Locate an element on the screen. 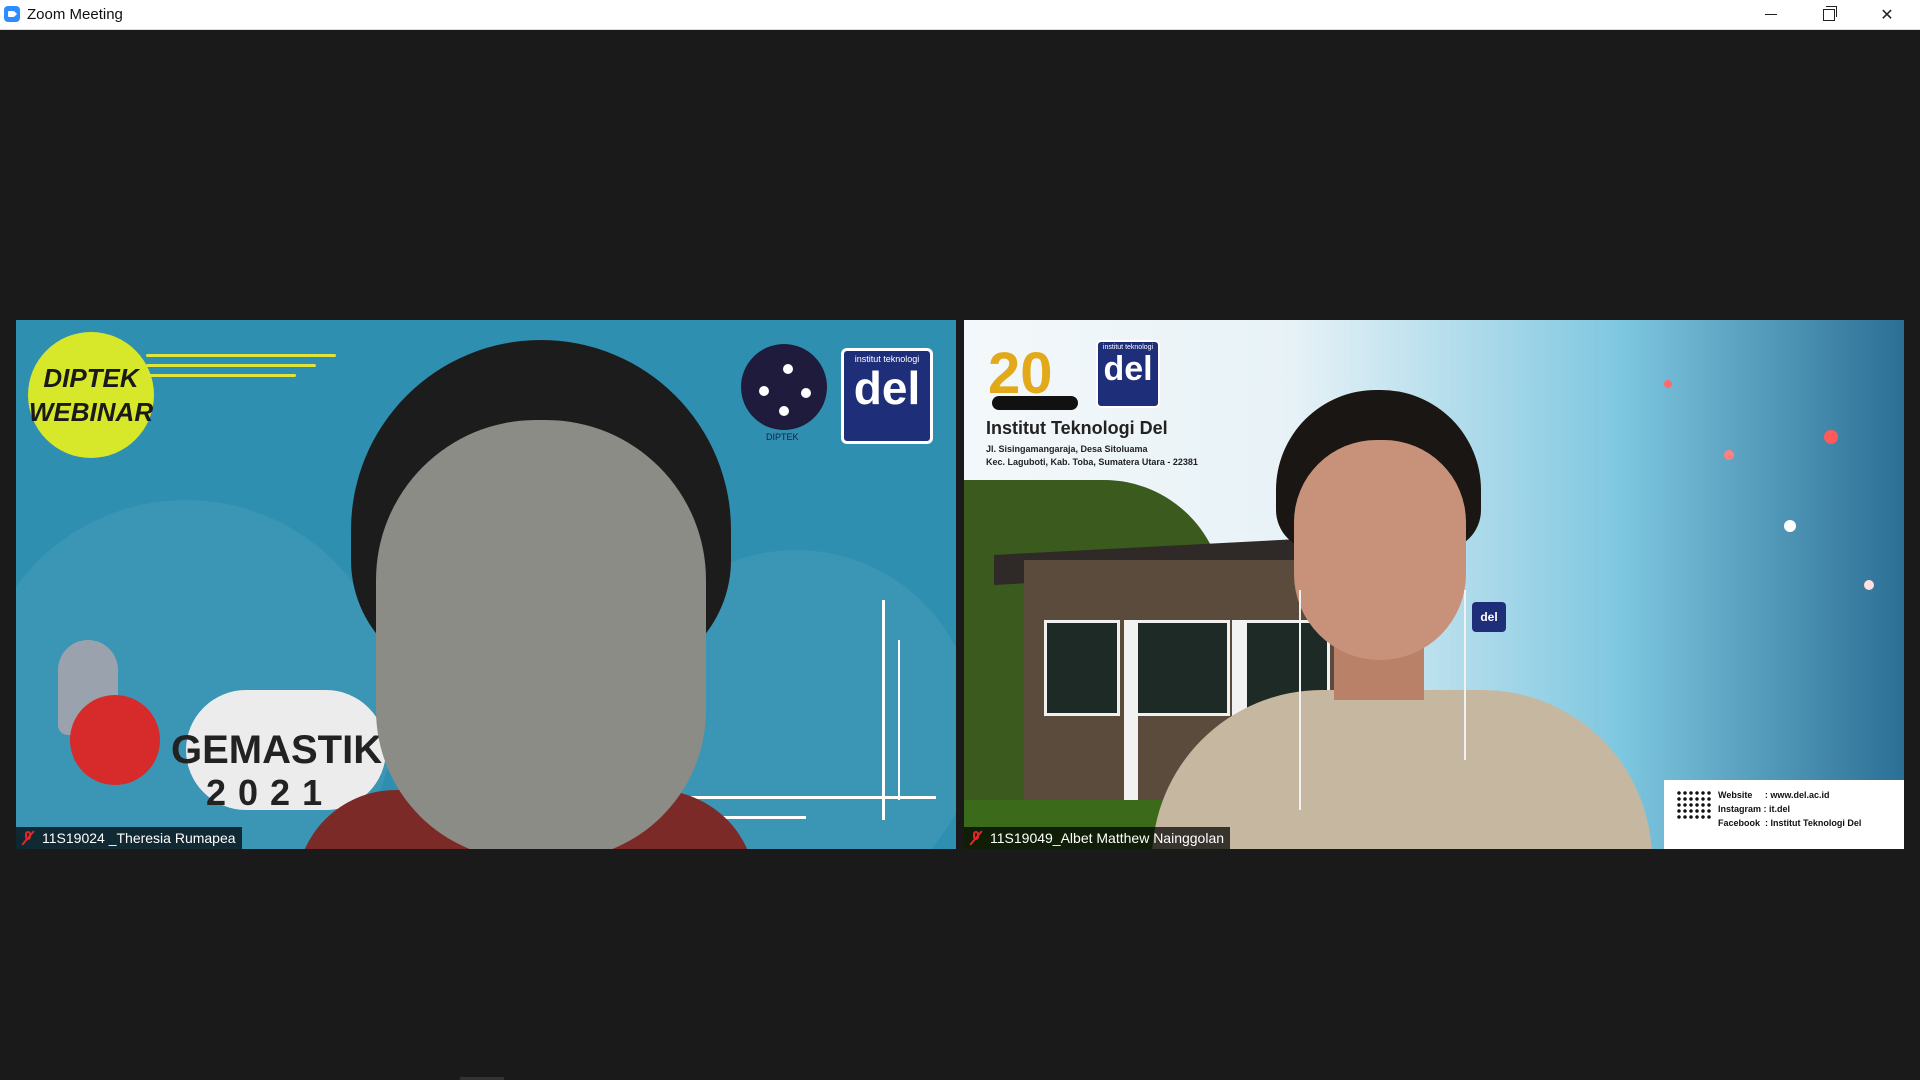 This screenshot has width=1920, height=1080. restore-button is located at coordinates (1829, 14).